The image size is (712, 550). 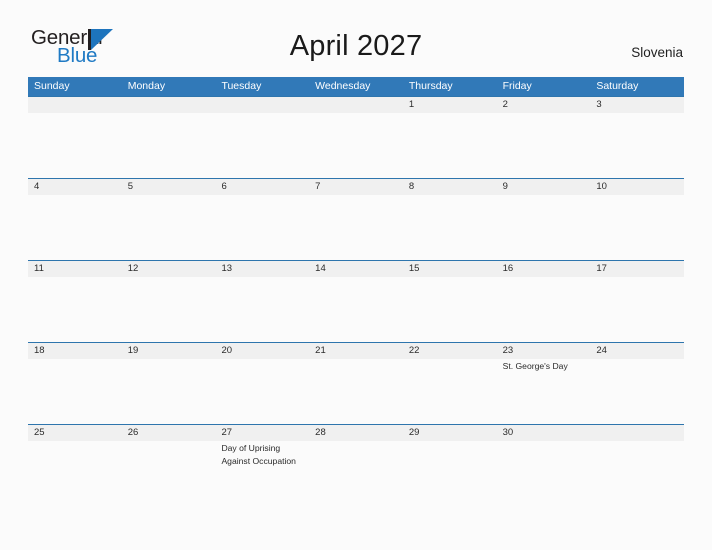 I want to click on day-number: 9, so click(x=544, y=187).